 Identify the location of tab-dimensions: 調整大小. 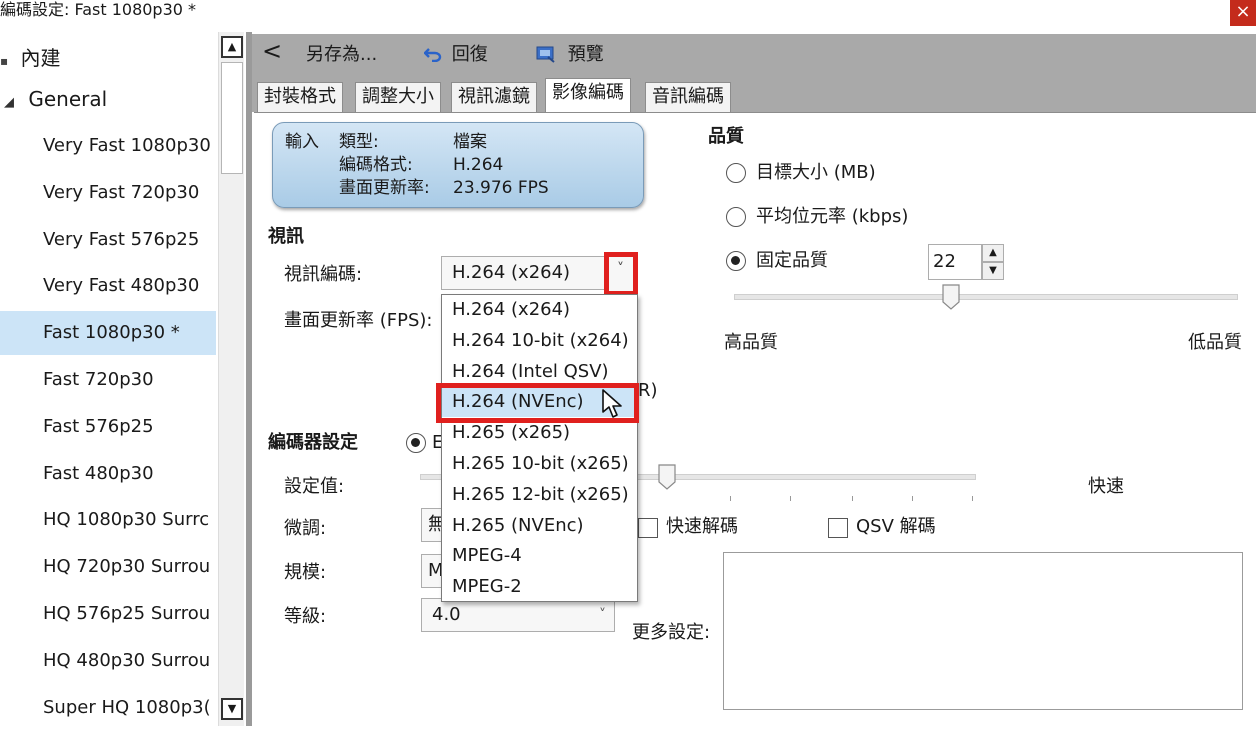
(398, 97).